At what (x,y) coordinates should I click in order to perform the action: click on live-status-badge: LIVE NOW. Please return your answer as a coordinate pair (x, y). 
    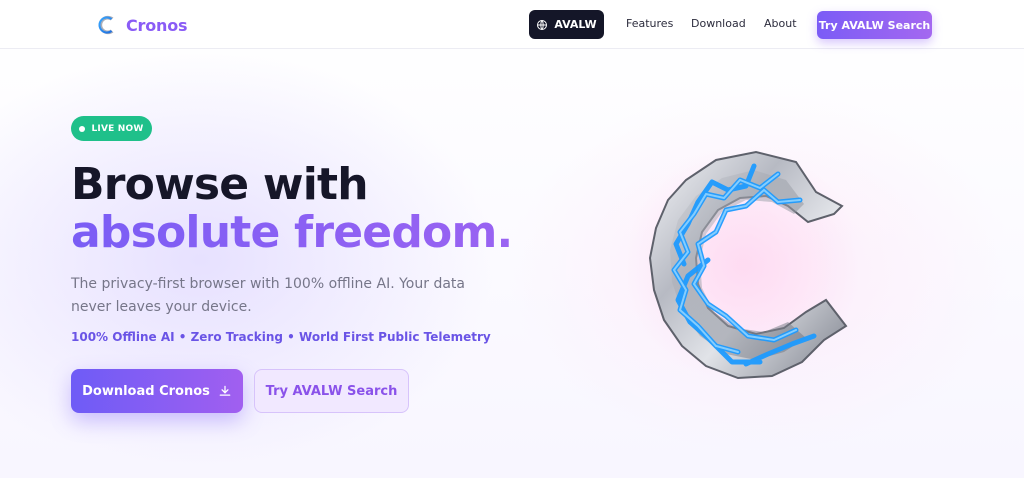
    Looking at the image, I should click on (111, 128).